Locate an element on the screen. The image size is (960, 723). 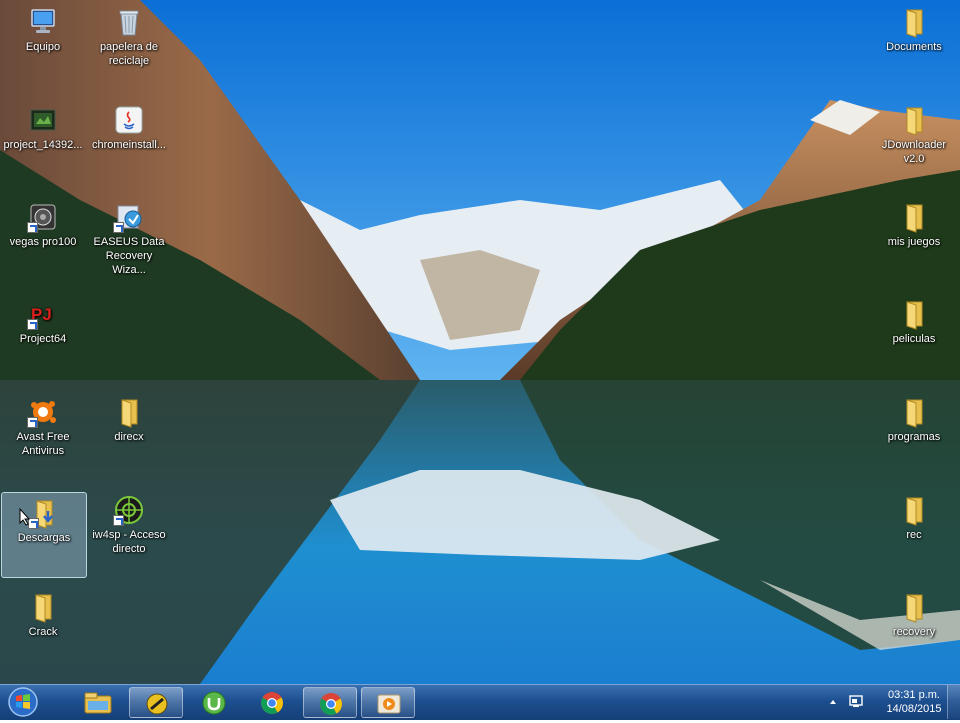
desktop-icon-crack: Crack is located at coordinates (43, 630).